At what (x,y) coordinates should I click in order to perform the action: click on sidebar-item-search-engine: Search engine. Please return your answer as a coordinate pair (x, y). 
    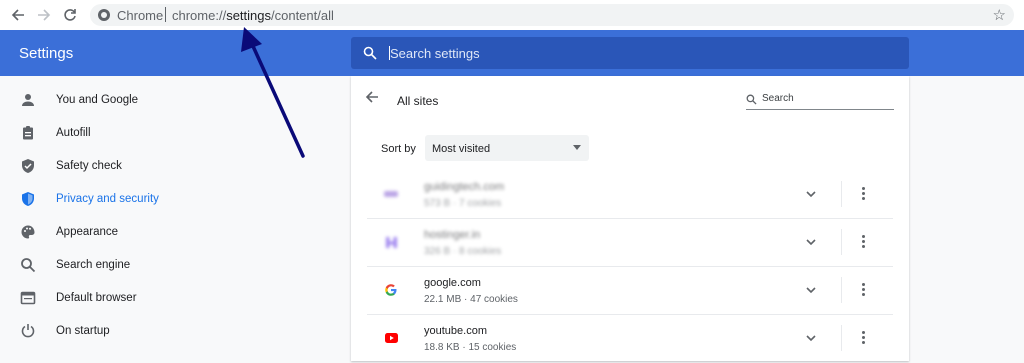
    Looking at the image, I should click on (165, 265).